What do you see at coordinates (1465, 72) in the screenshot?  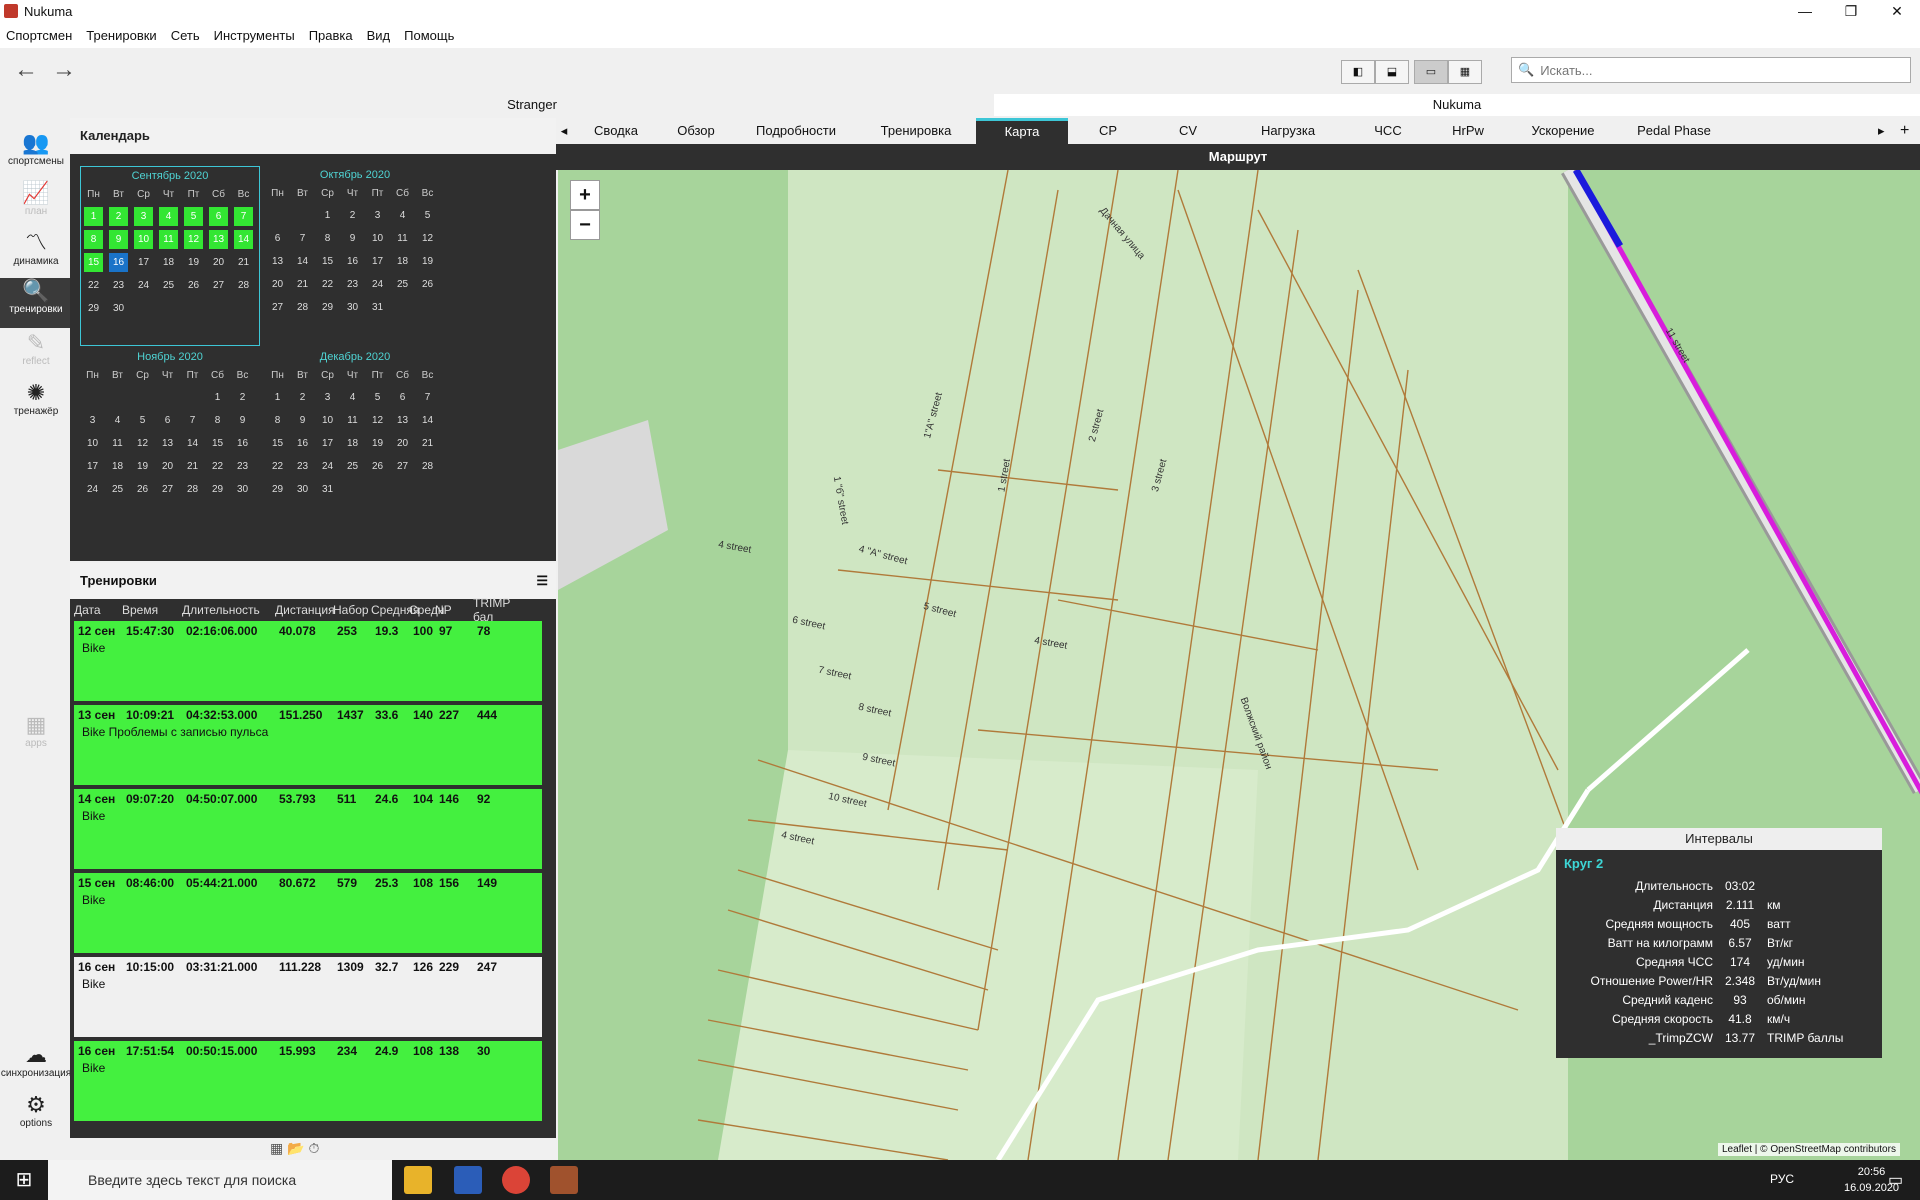 I see `tile-view-button: ▦` at bounding box center [1465, 72].